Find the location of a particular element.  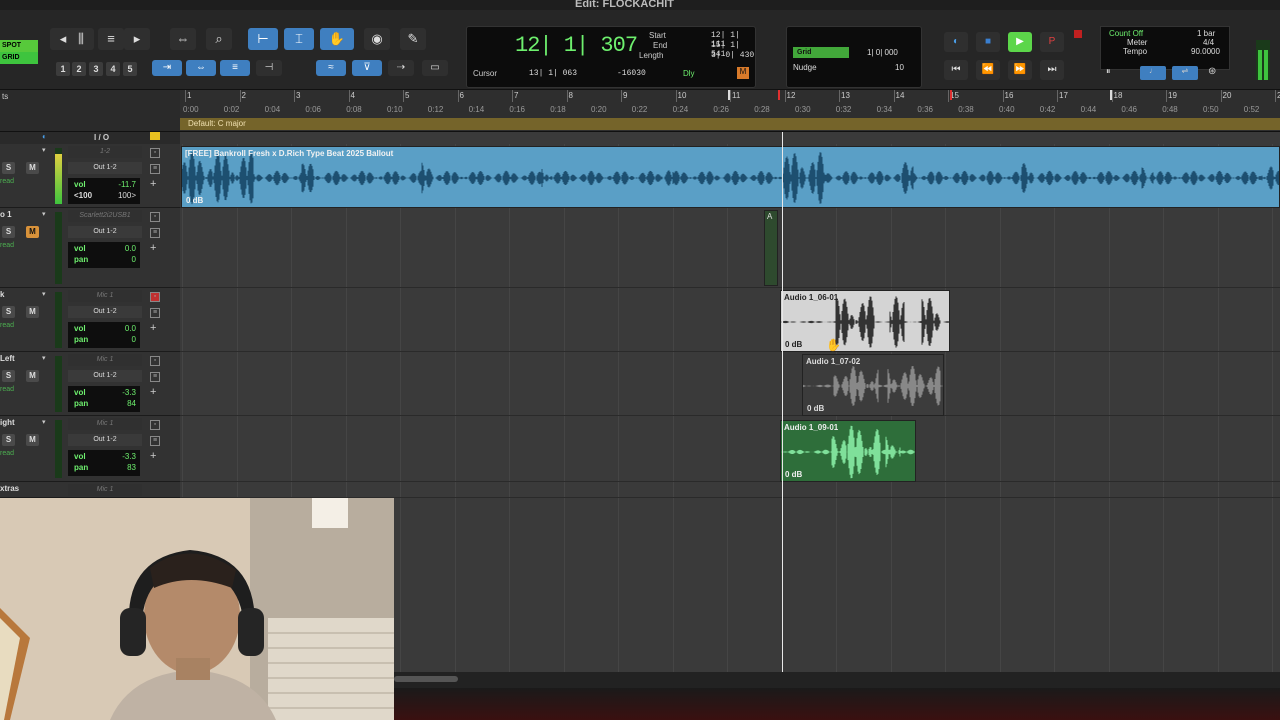

track-name: k is located at coordinates (2, 294).